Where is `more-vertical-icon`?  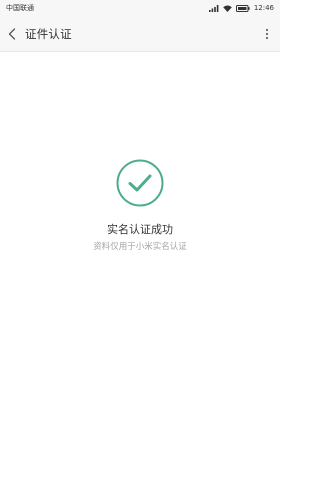
more-vertical-icon is located at coordinates (267, 34).